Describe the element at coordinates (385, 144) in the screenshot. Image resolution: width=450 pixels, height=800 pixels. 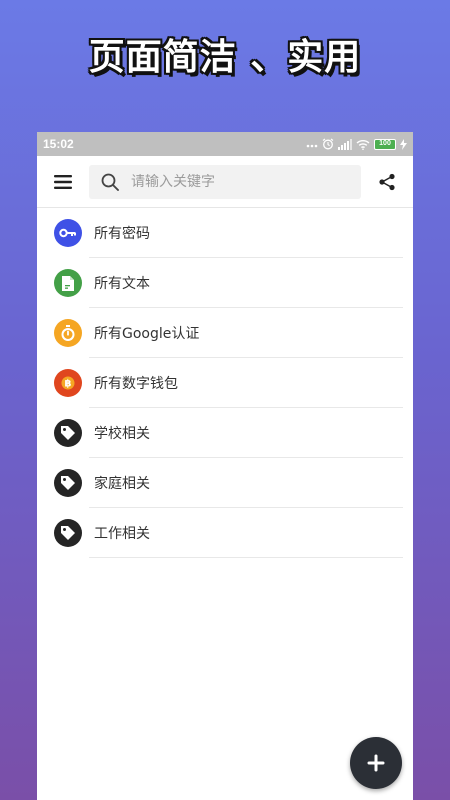
I see `battery-icon: 100` at that location.